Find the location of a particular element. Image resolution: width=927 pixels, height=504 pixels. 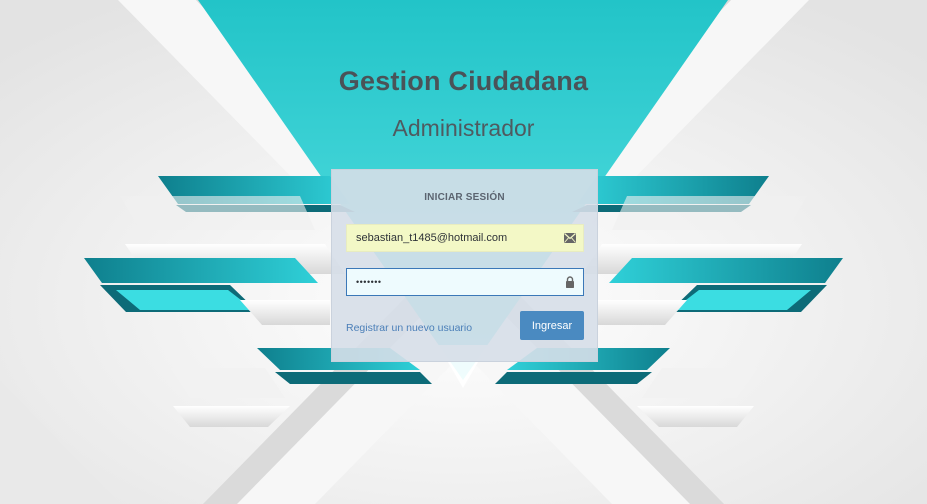

password-value: ••••••• is located at coordinates (452, 282).